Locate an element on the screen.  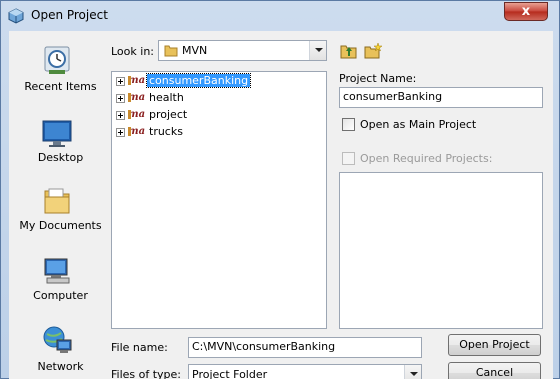
my-documents-icon is located at coordinates (57, 201).